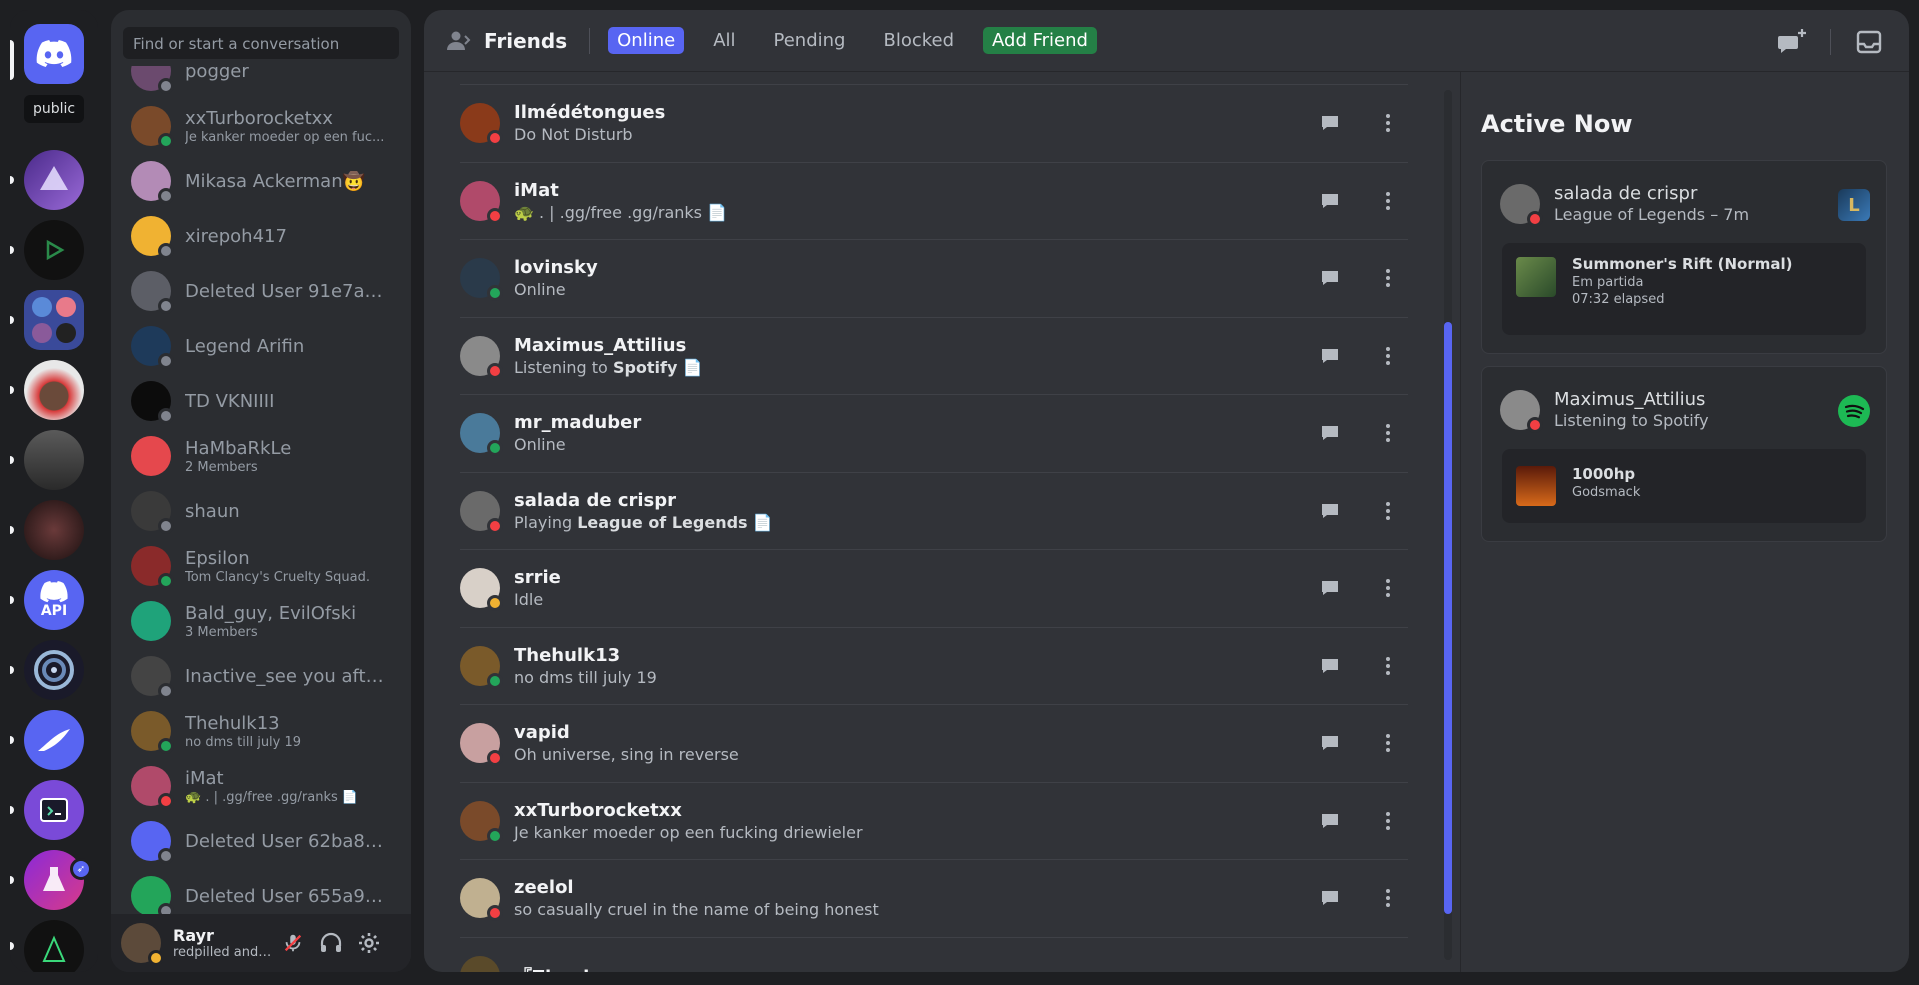 Image resolution: width=1919 pixels, height=985 pixels. Describe the element at coordinates (54, 180) in the screenshot. I see `server-blue-wave` at that location.